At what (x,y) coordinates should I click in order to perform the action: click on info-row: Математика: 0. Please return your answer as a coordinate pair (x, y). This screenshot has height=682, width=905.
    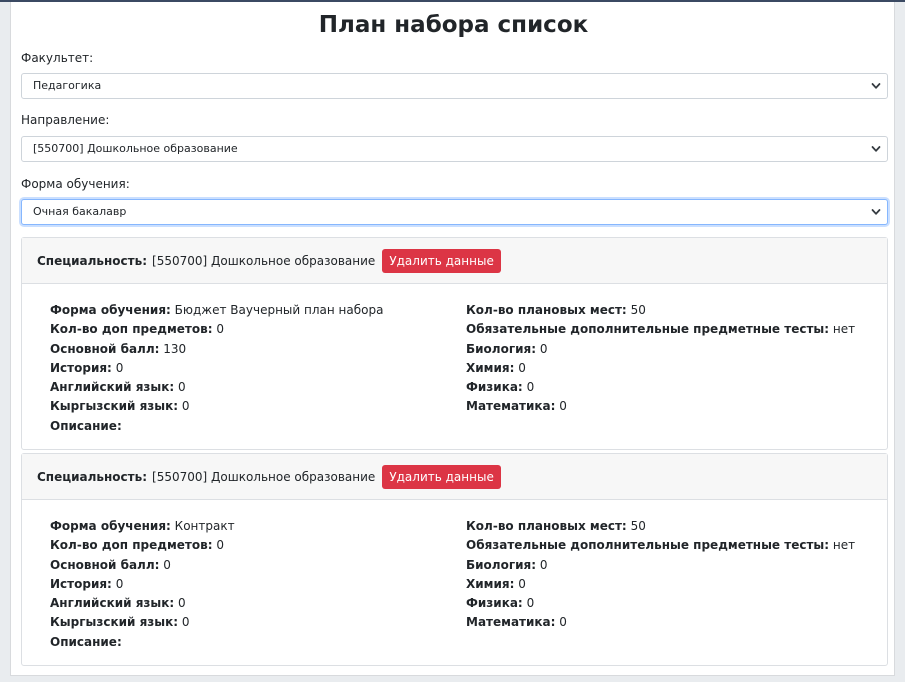
    Looking at the image, I should click on (660, 622).